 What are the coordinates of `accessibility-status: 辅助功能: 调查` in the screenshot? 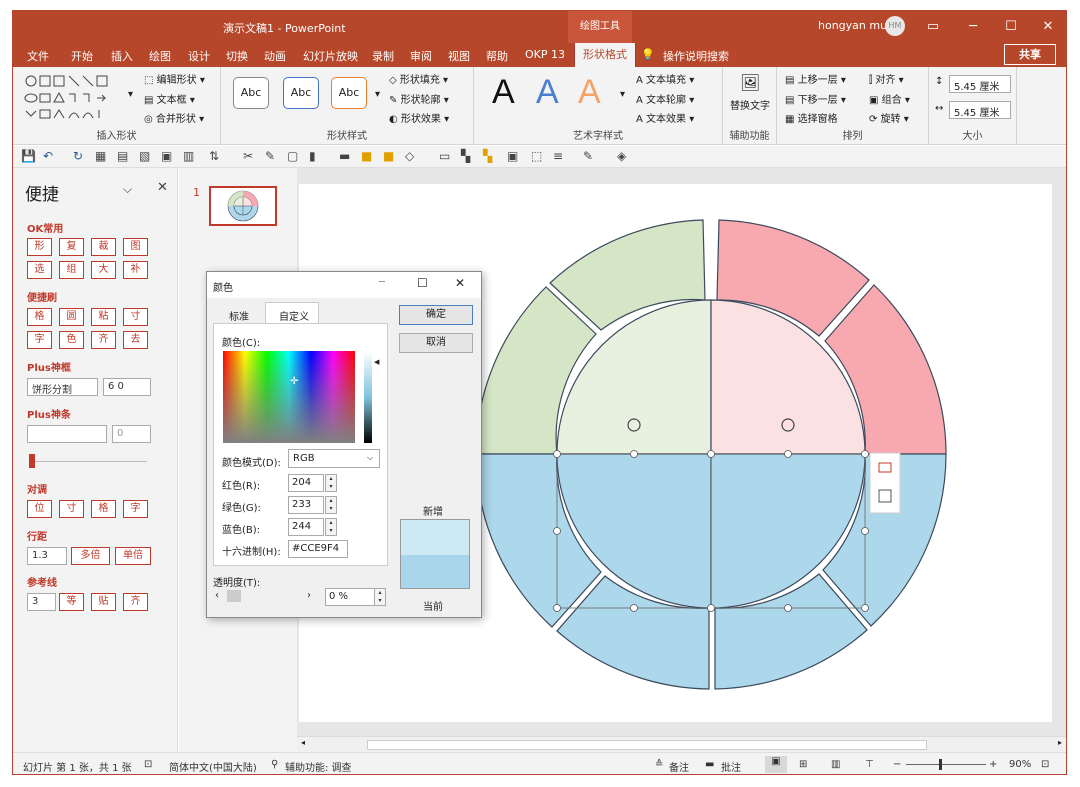 It's located at (318, 766).